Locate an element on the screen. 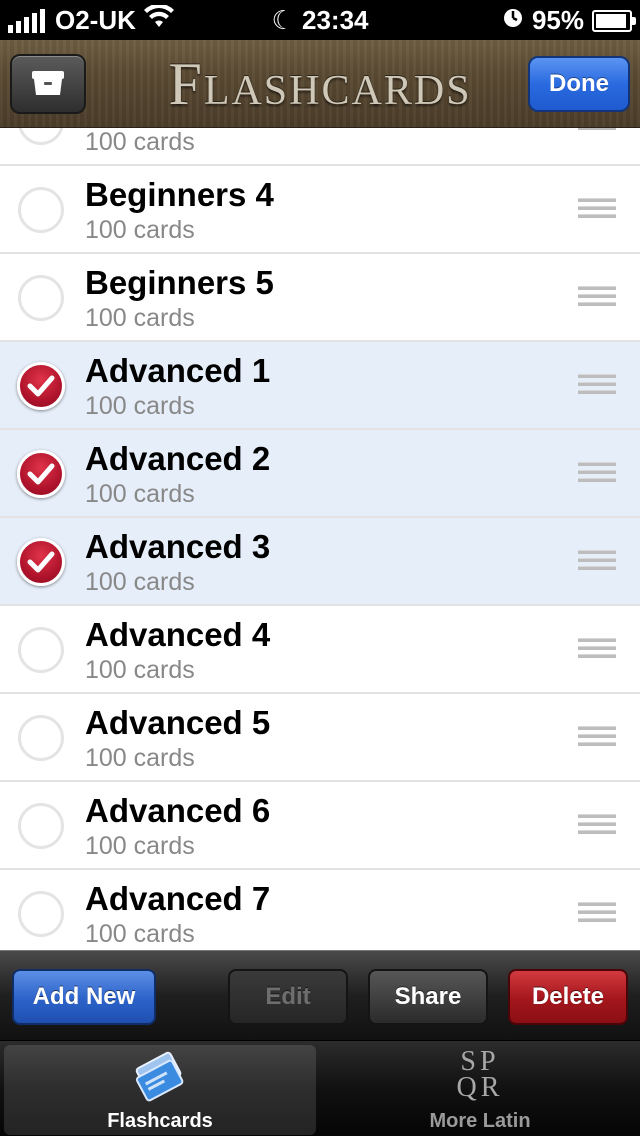 The image size is (640, 1136). deck-title: Advanced 7 is located at coordinates (178, 898).